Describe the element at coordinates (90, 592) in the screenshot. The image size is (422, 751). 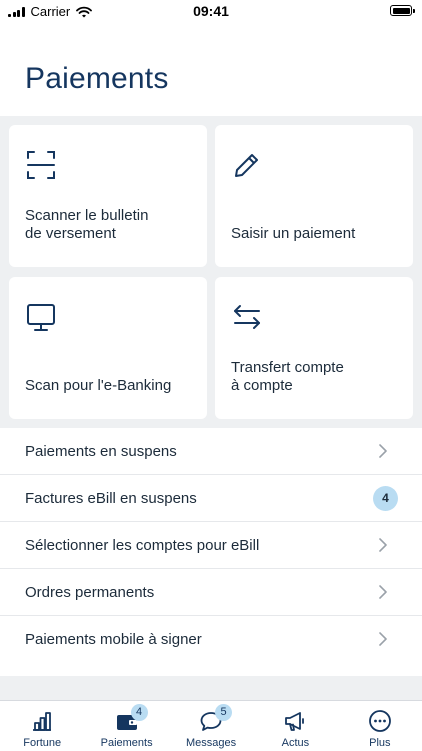
I see `list-item-label: Ordres permanents` at that location.